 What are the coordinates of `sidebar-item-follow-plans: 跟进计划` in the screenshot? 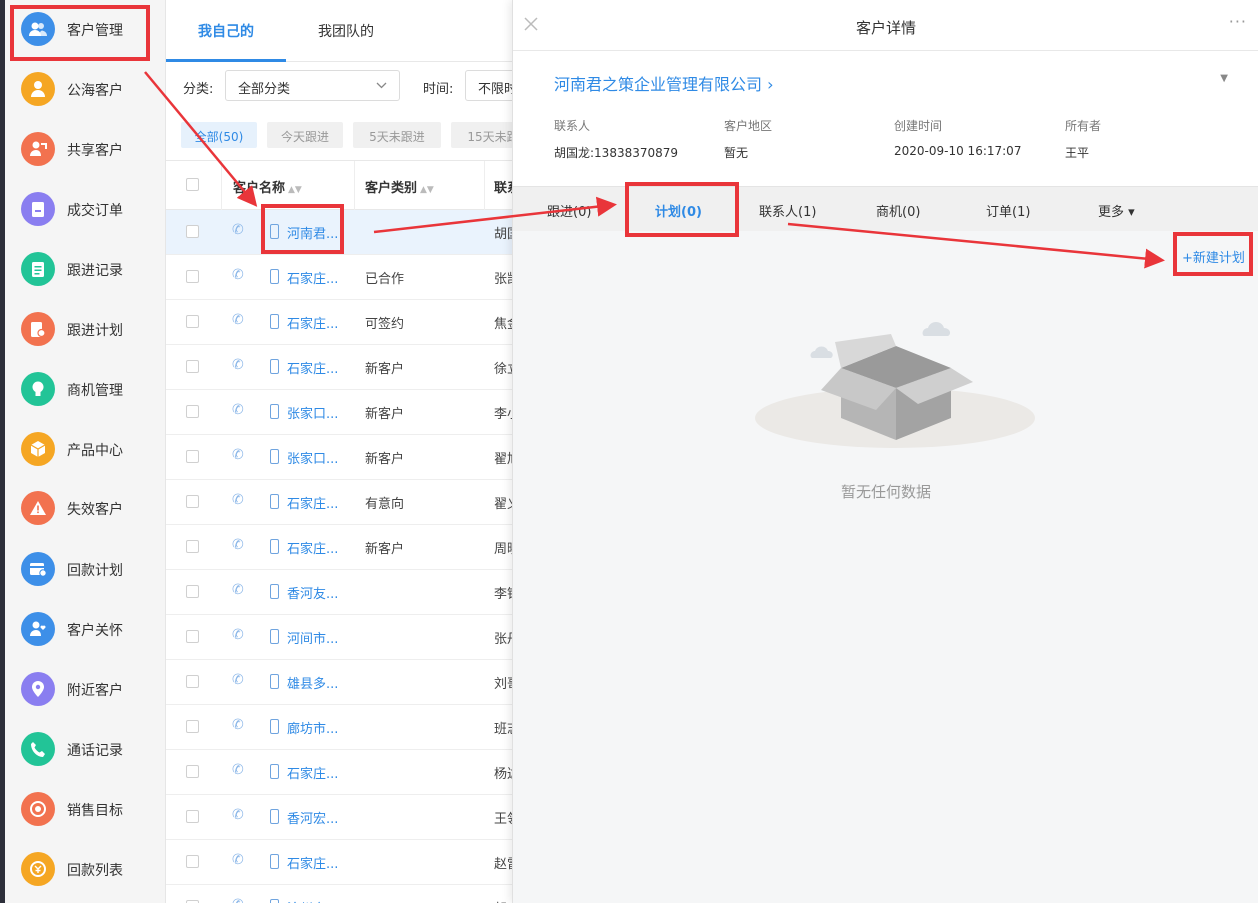 It's located at (85, 331).